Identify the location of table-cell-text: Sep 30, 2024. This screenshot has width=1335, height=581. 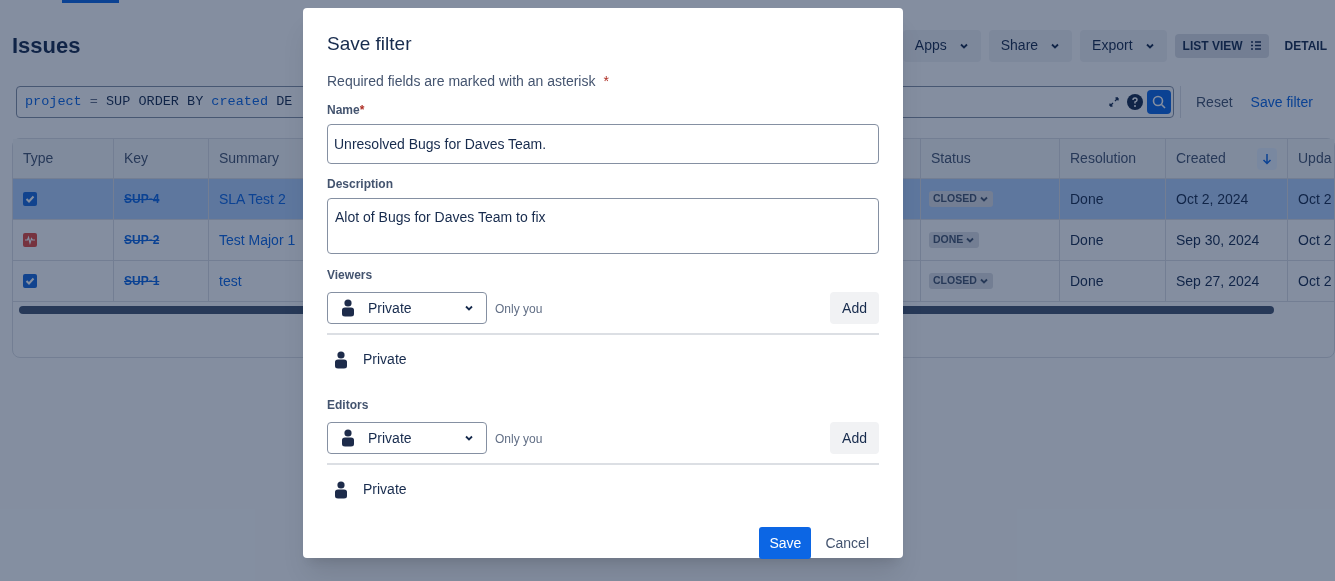
(1218, 240).